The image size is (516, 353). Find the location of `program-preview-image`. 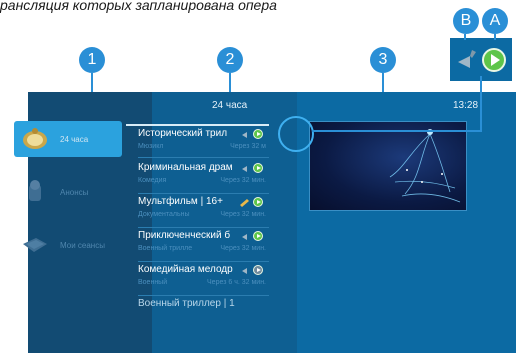

program-preview-image is located at coordinates (388, 166).